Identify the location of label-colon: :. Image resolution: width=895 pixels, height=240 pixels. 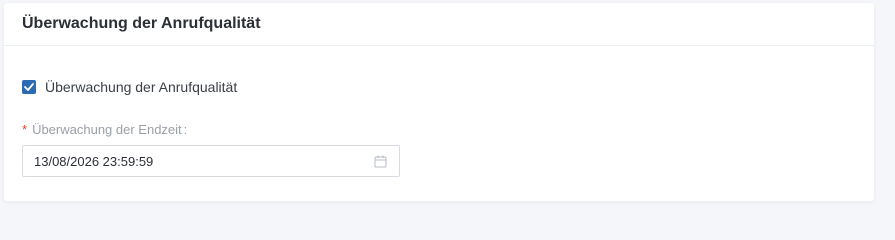
(185, 129).